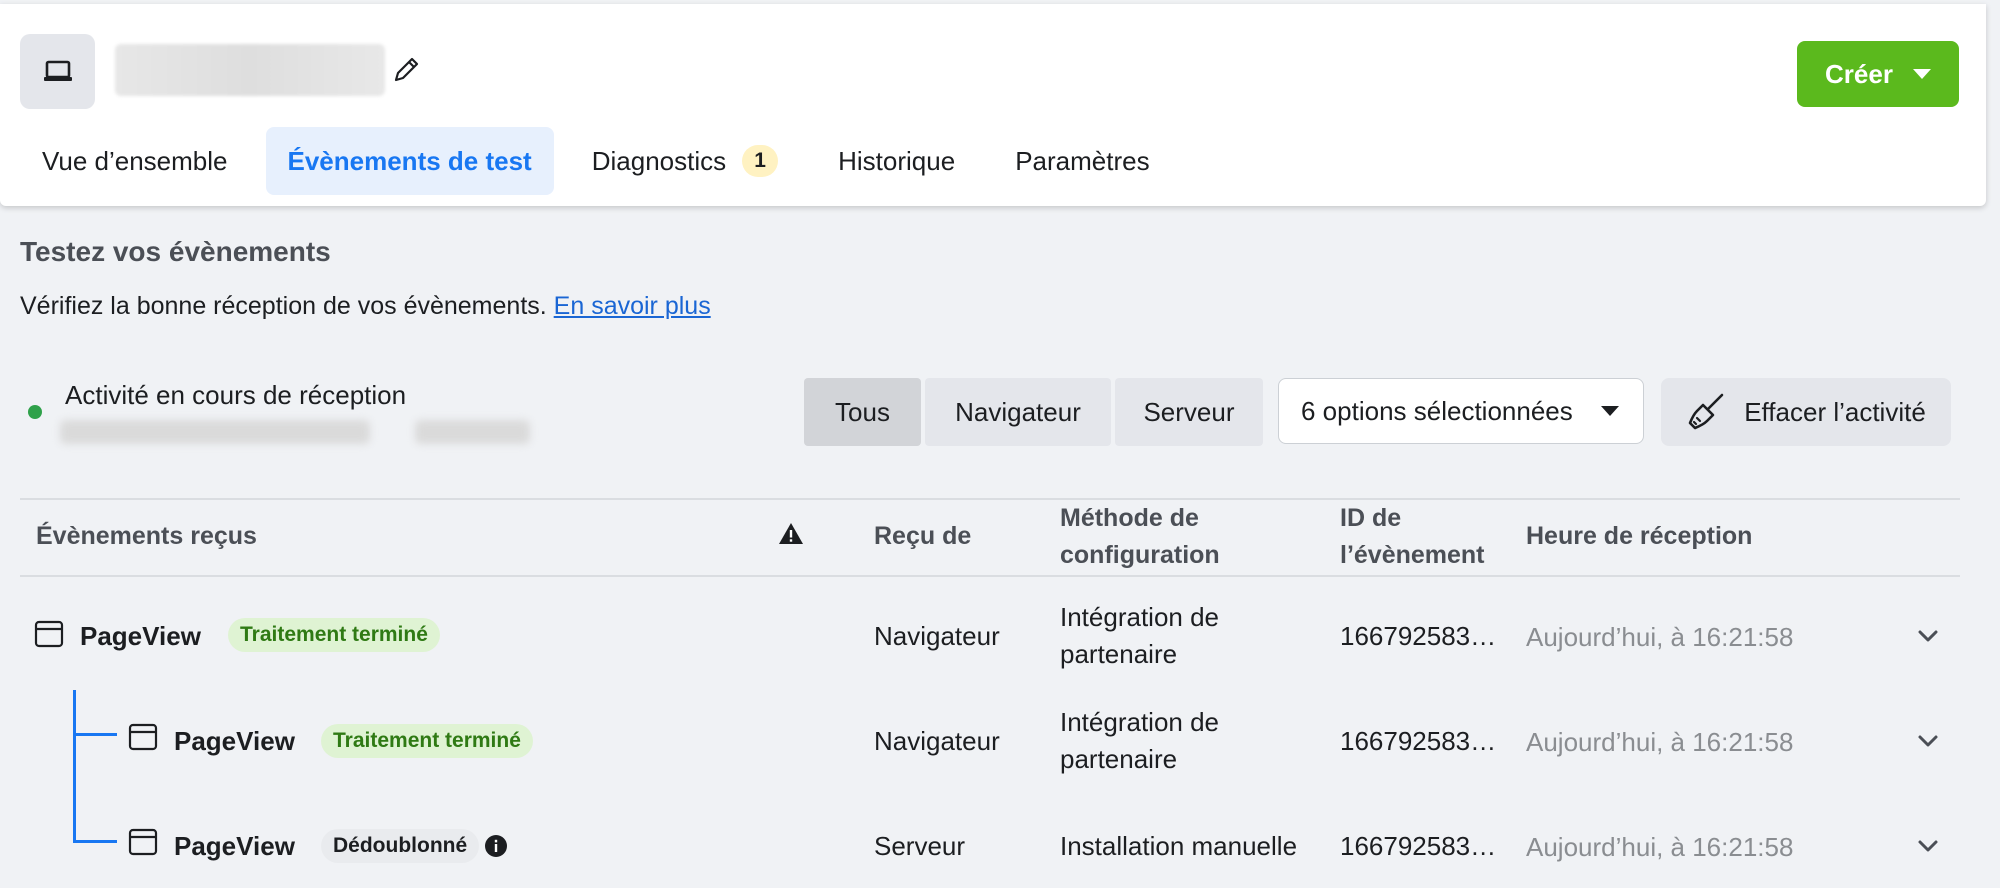 The width and height of the screenshot is (2000, 888). Describe the element at coordinates (1140, 555) in the screenshot. I see `col-header-method-line2: configuration` at that location.